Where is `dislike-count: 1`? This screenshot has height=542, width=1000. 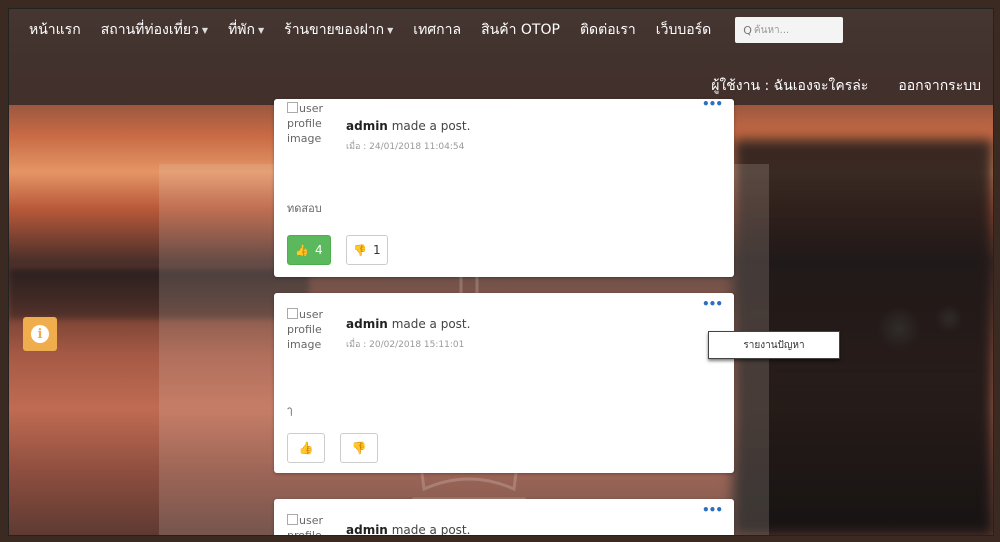 dislike-count: 1 is located at coordinates (377, 250).